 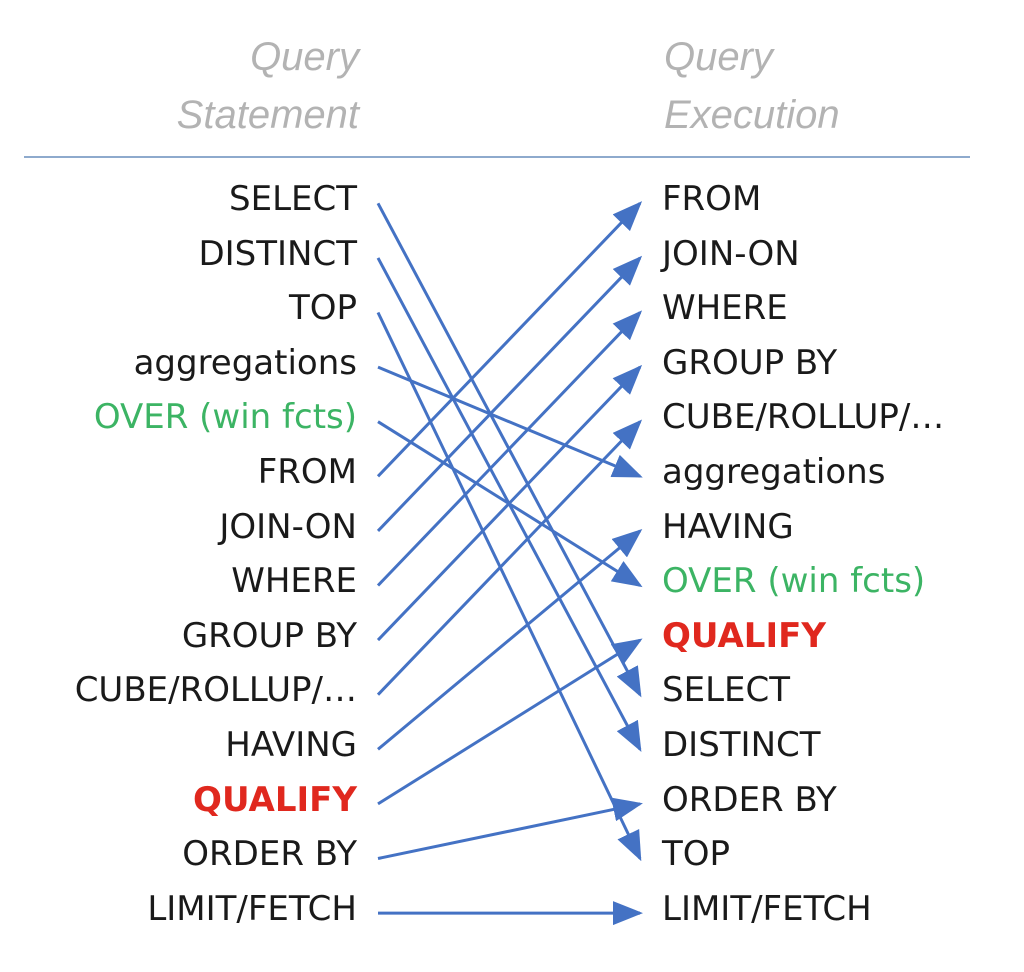 I want to click on arrow-where, so click(x=509, y=448).